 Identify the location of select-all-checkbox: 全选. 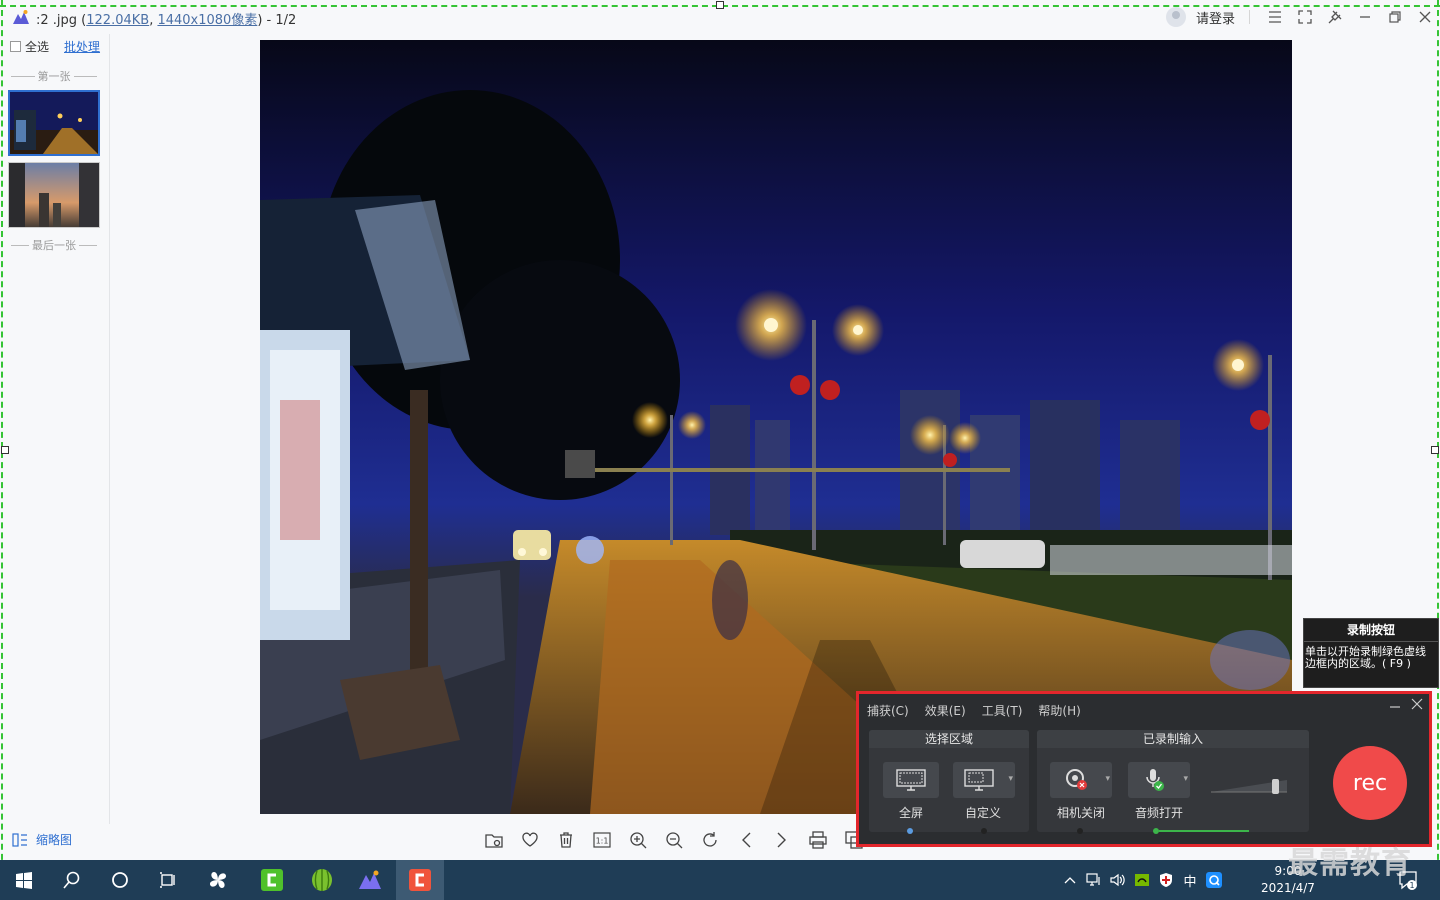
(29, 46).